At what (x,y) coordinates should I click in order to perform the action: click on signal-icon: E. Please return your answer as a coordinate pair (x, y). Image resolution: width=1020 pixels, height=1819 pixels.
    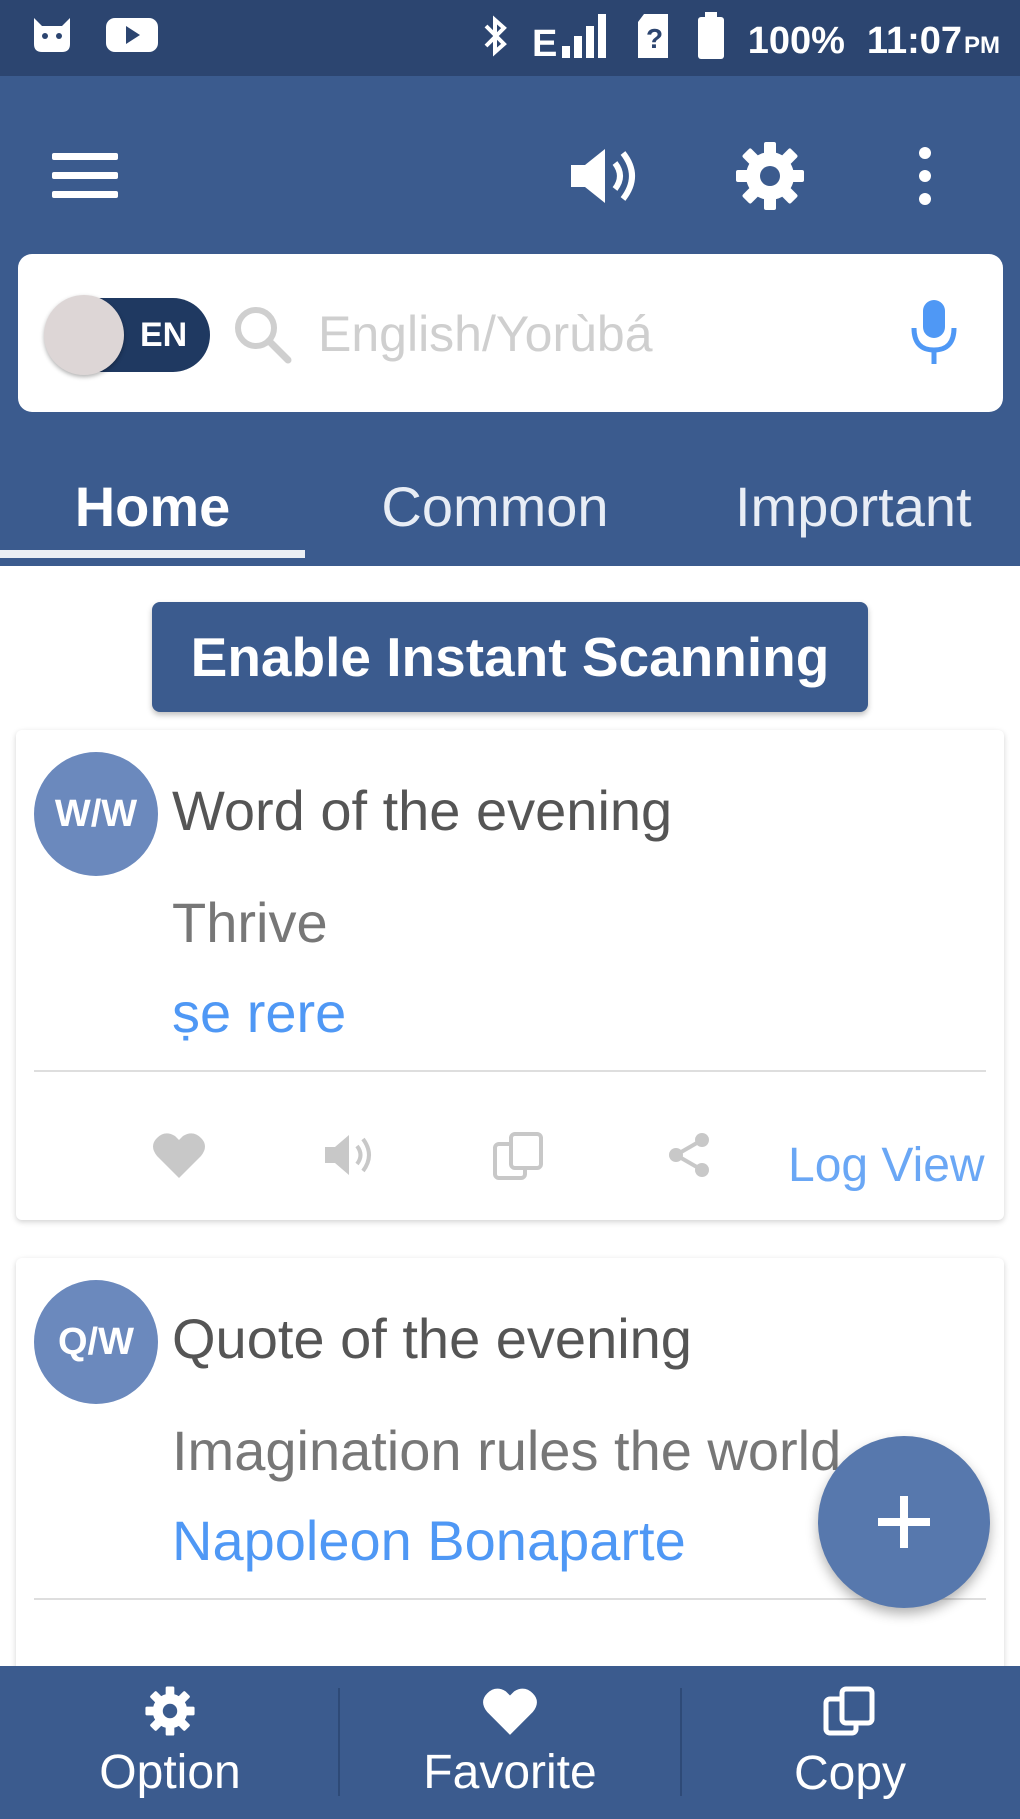
    Looking at the image, I should click on (572, 41).